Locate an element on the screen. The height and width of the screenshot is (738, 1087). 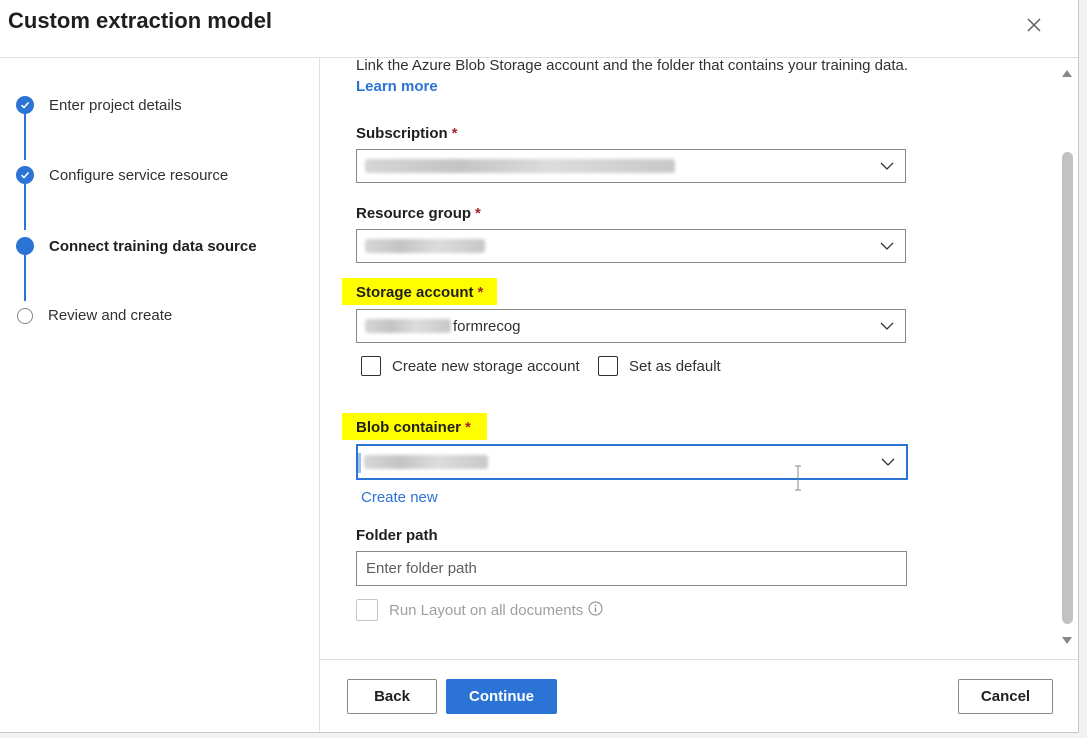
step-enter-project-details: Enter project details is located at coordinates (99, 105).